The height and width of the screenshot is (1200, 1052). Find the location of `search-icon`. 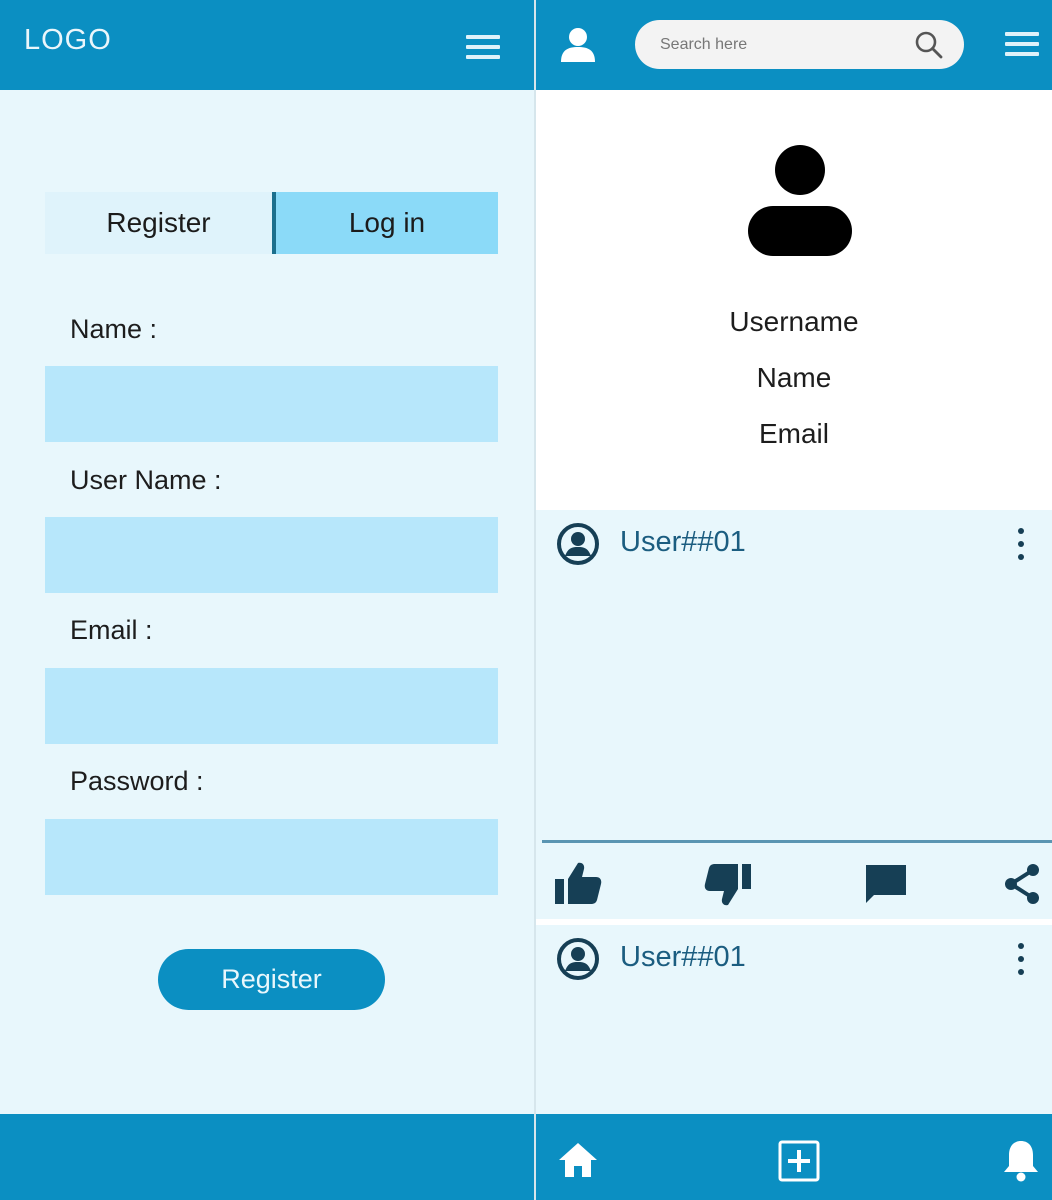

search-icon is located at coordinates (929, 45).